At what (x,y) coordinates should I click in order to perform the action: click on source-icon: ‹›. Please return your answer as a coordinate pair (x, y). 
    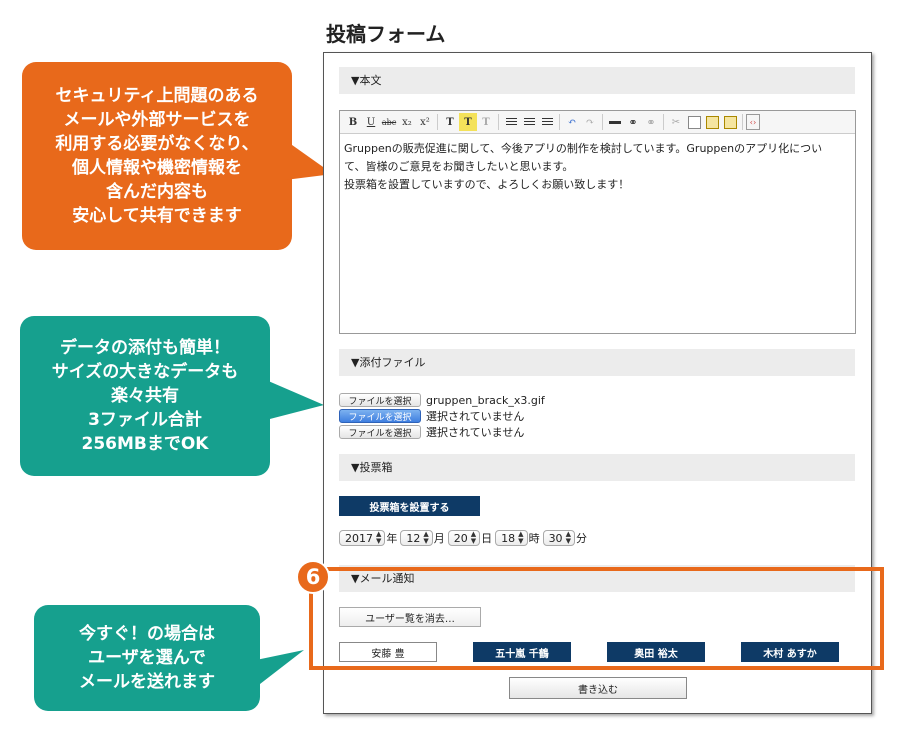
    Looking at the image, I should click on (753, 122).